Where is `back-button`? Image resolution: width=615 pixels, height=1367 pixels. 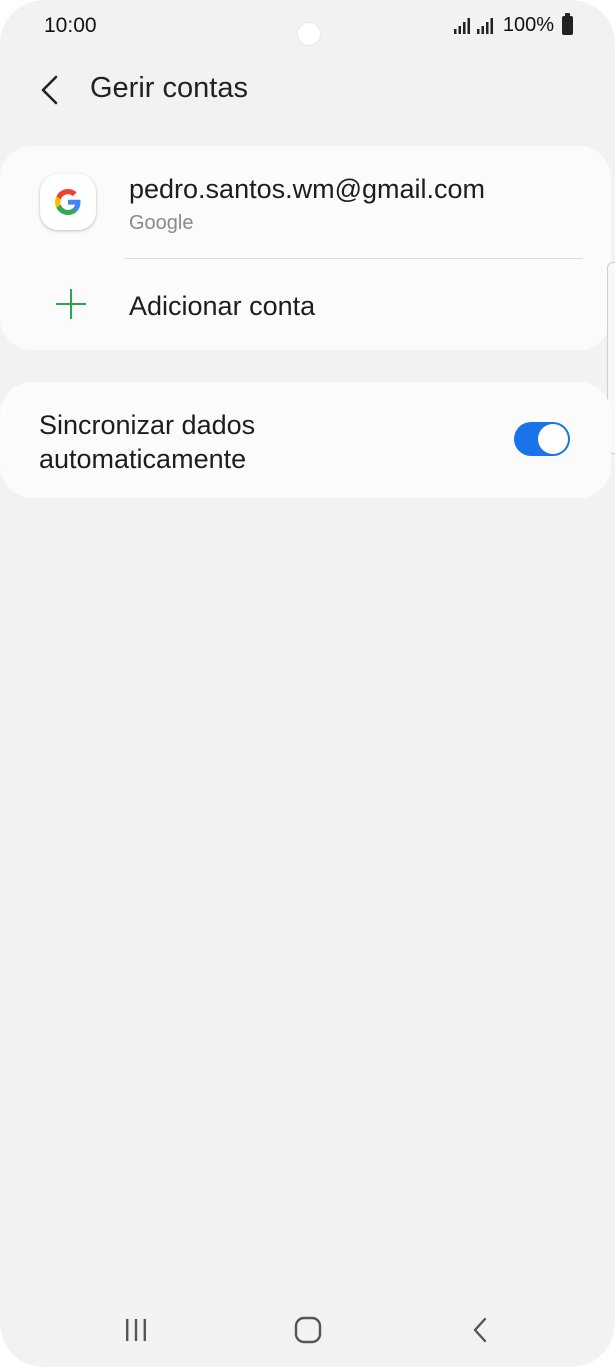
back-button is located at coordinates (50, 90).